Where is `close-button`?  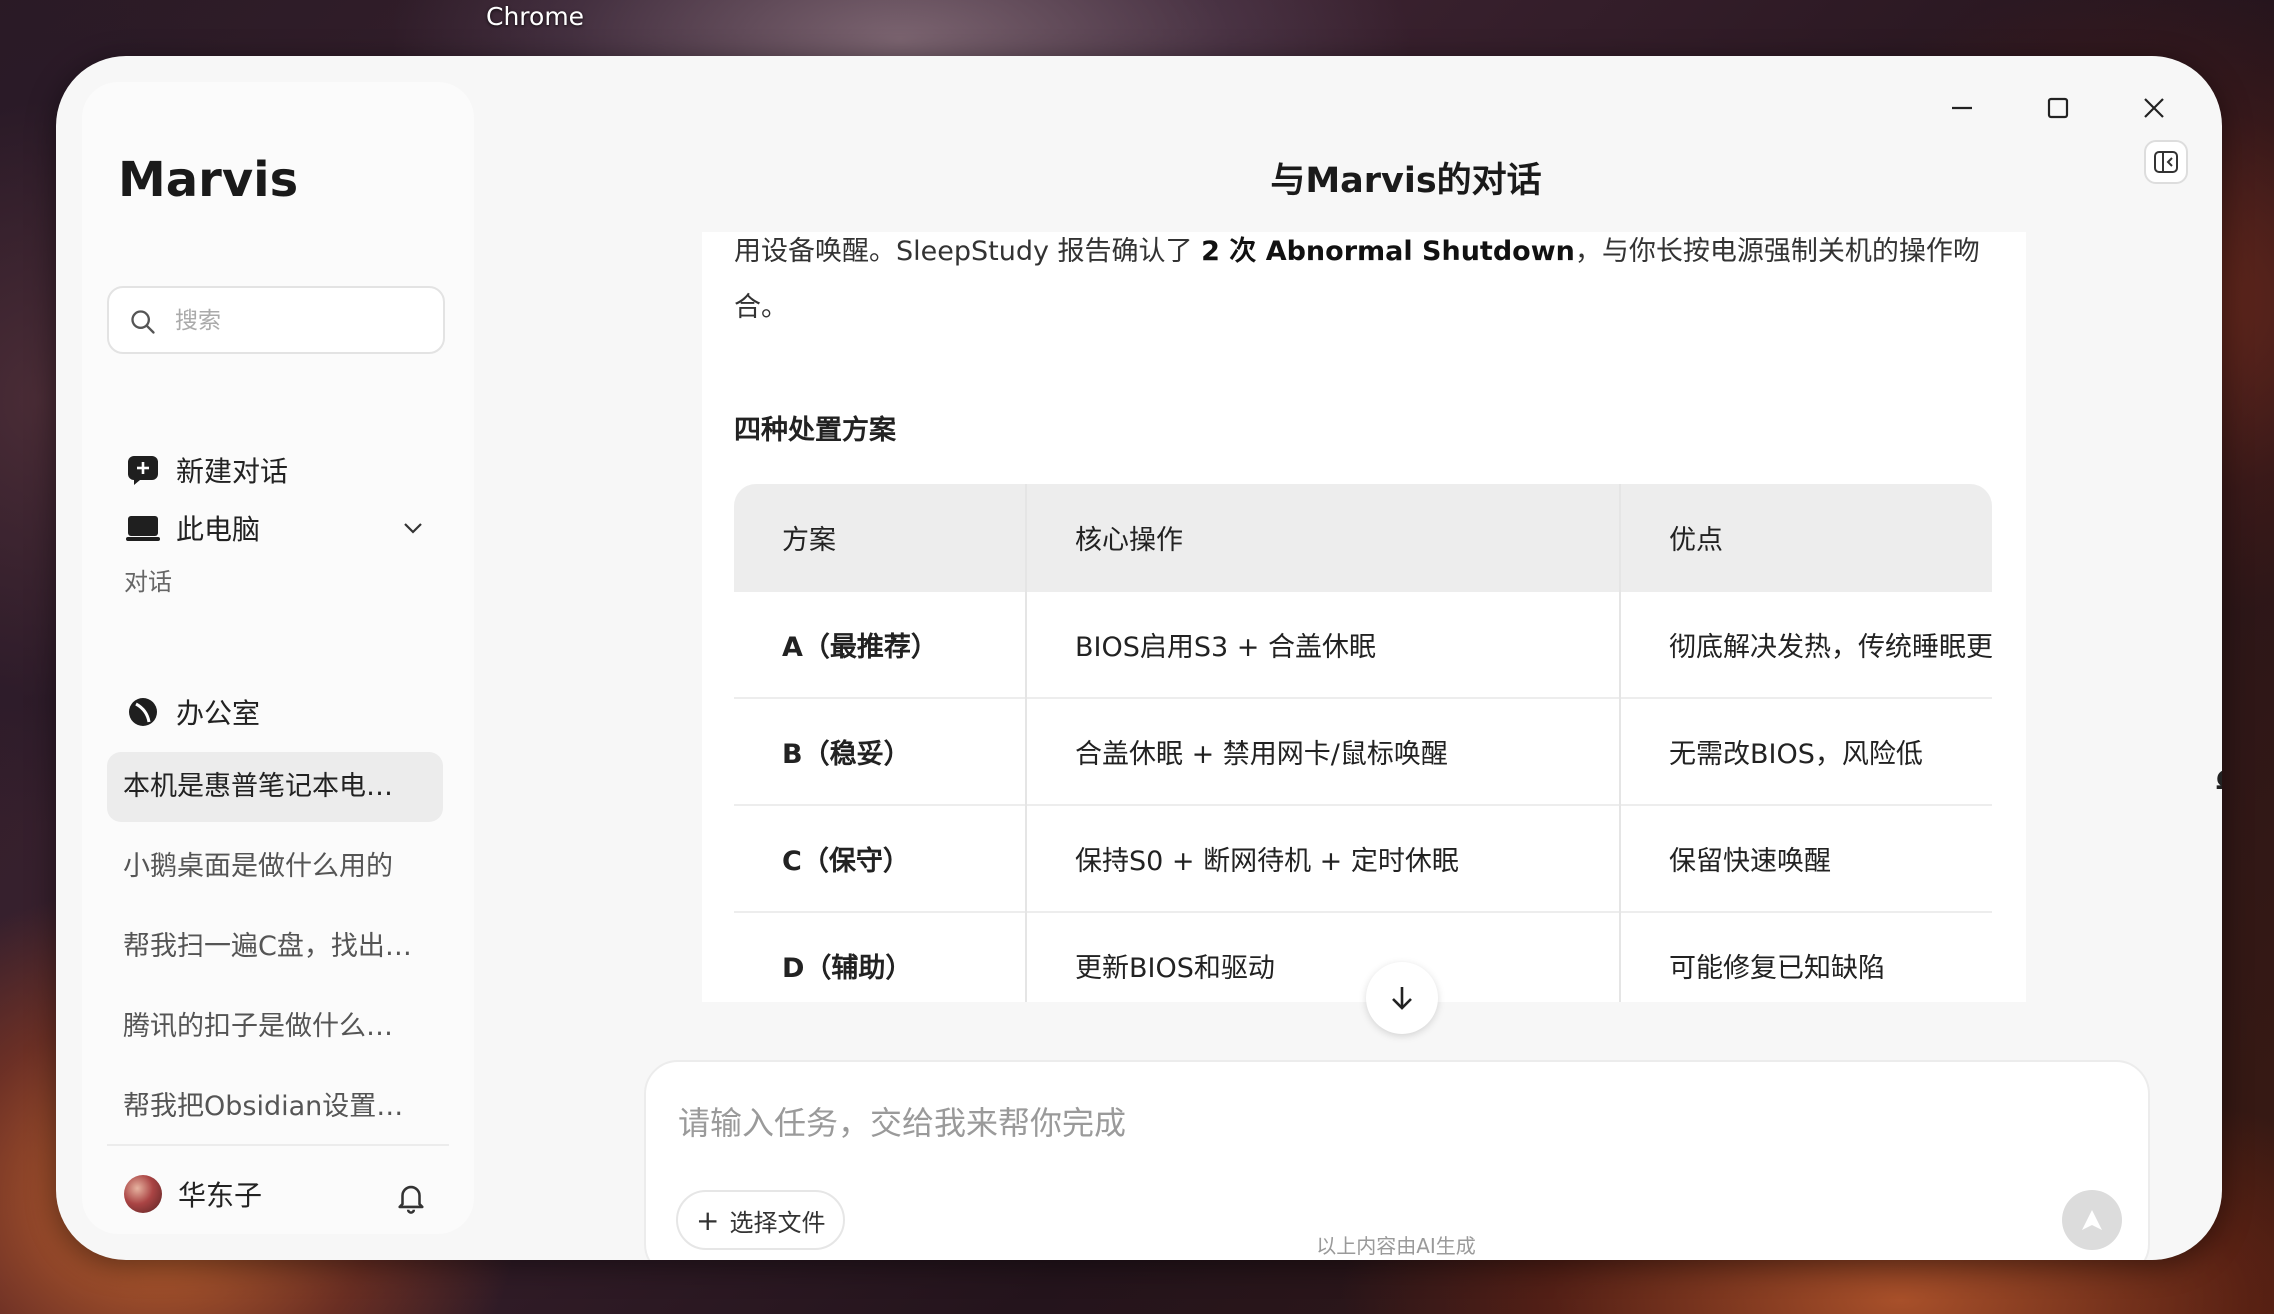 close-button is located at coordinates (2154, 108).